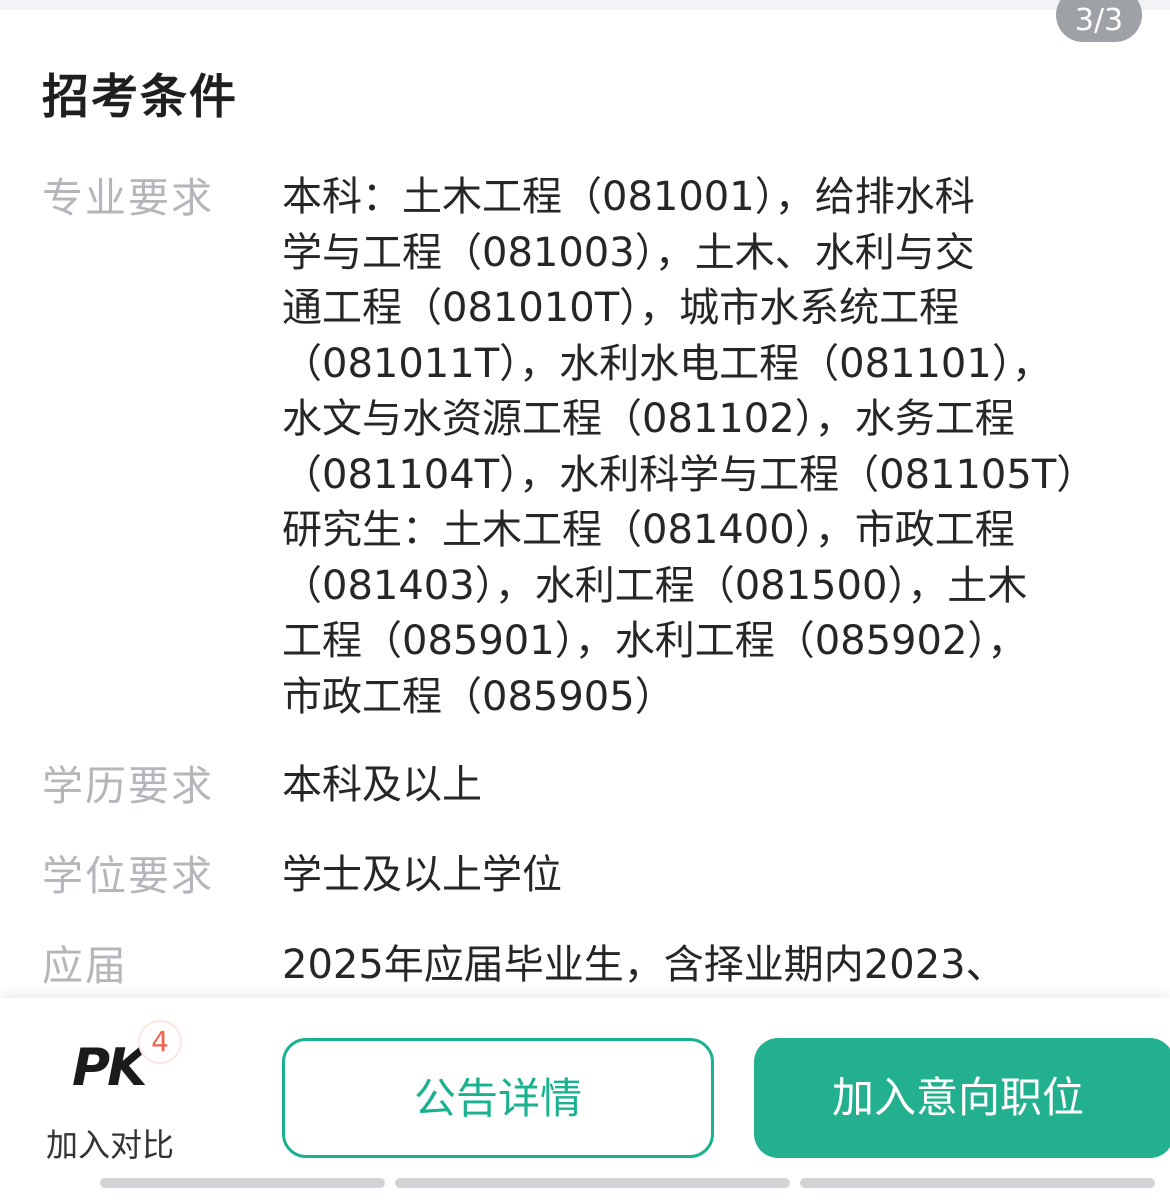 This screenshot has width=1170, height=1200. I want to click on row-value: 2025年应届毕业生，含择业期内2023、, so click(713, 966).